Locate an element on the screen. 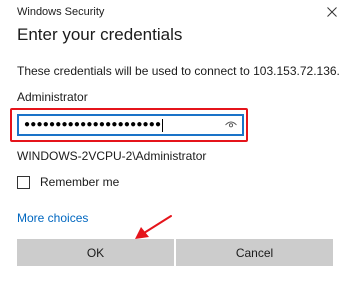  reveal-password-button is located at coordinates (231, 125).